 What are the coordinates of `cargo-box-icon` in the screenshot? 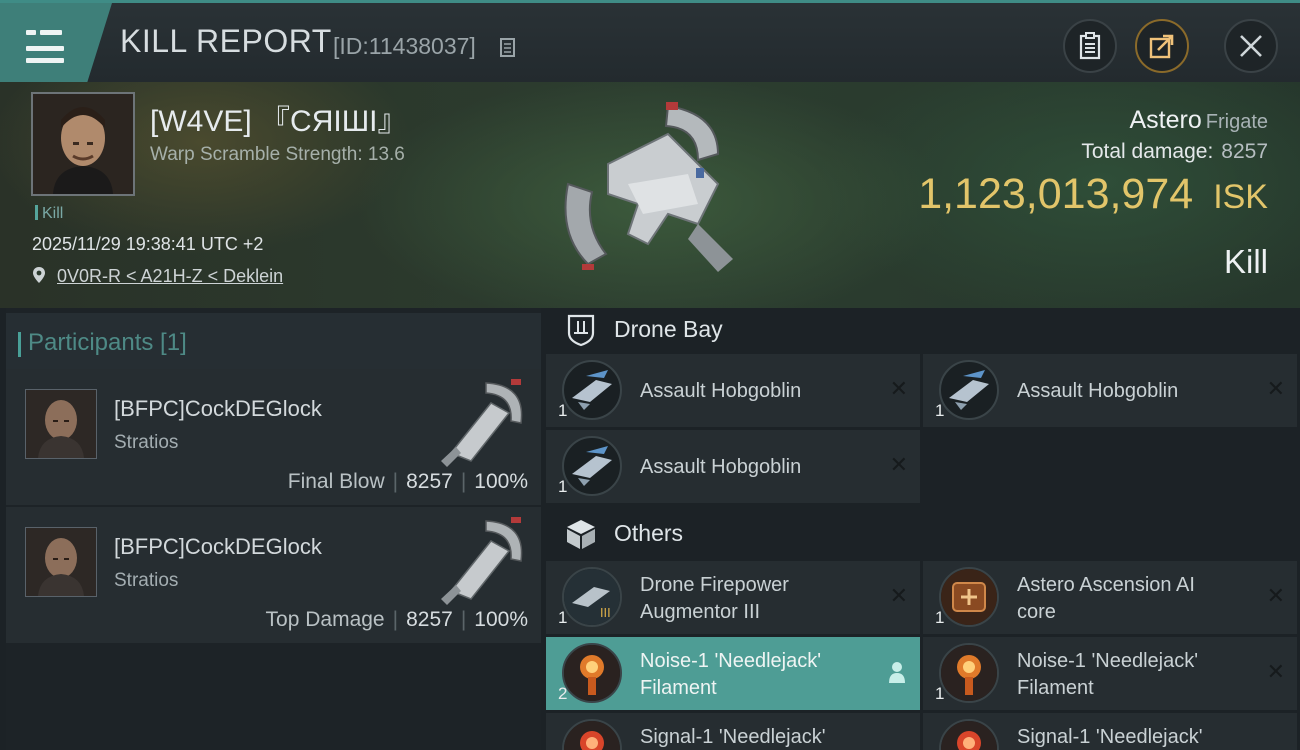 It's located at (581, 534).